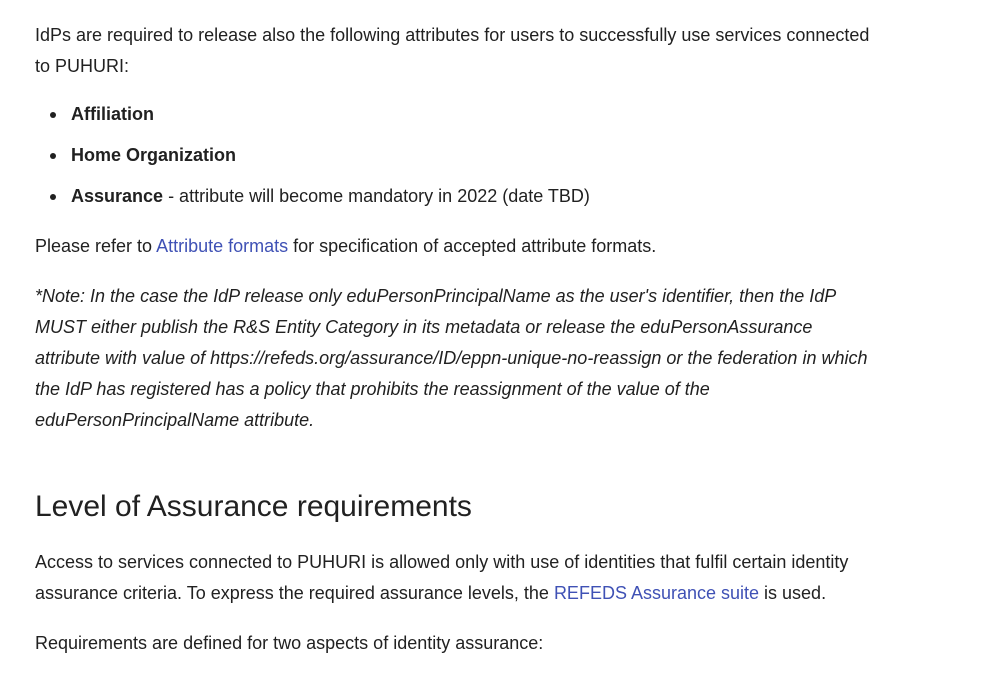 This screenshot has width=981, height=691. Describe the element at coordinates (222, 246) in the screenshot. I see `attribute-formats-link: Attribute formats` at that location.